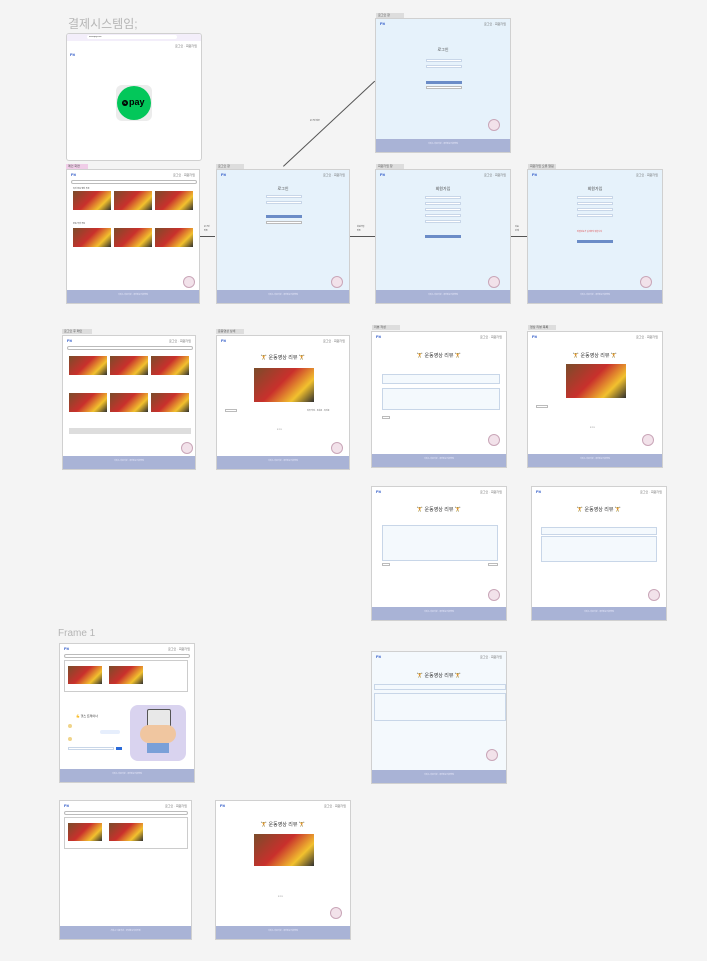 This screenshot has width=707, height=961. I want to click on browser-toolbar: naverpay.com, so click(134, 37).